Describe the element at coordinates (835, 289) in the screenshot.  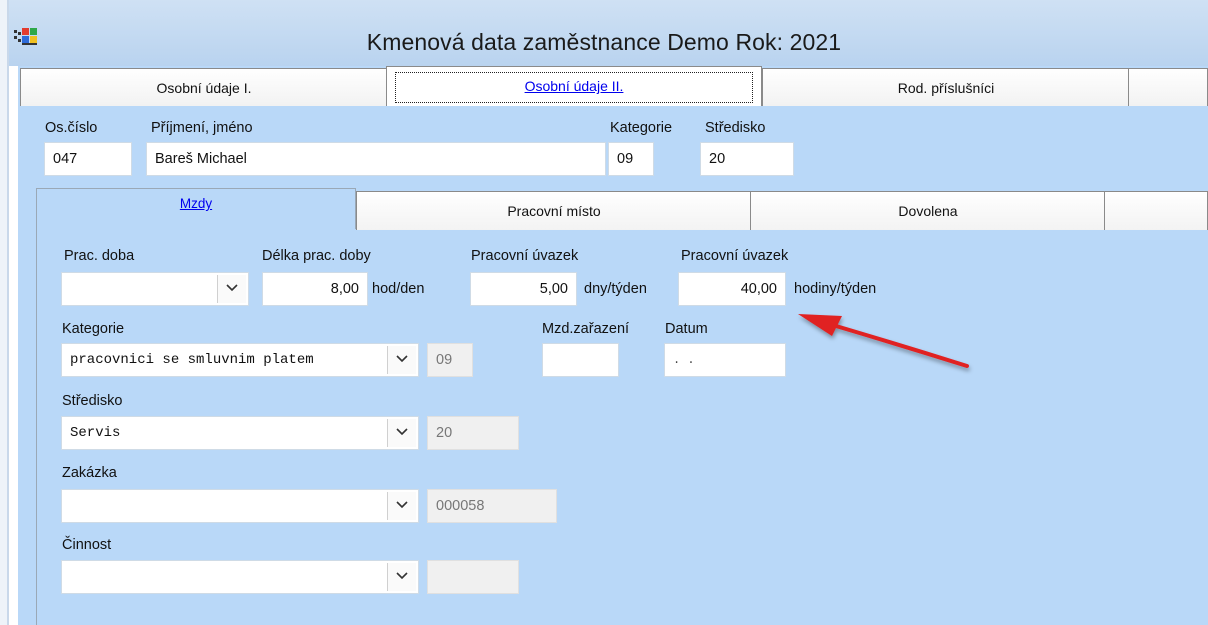
I see `uvazek-hod-unit: hodiny/týden` at that location.